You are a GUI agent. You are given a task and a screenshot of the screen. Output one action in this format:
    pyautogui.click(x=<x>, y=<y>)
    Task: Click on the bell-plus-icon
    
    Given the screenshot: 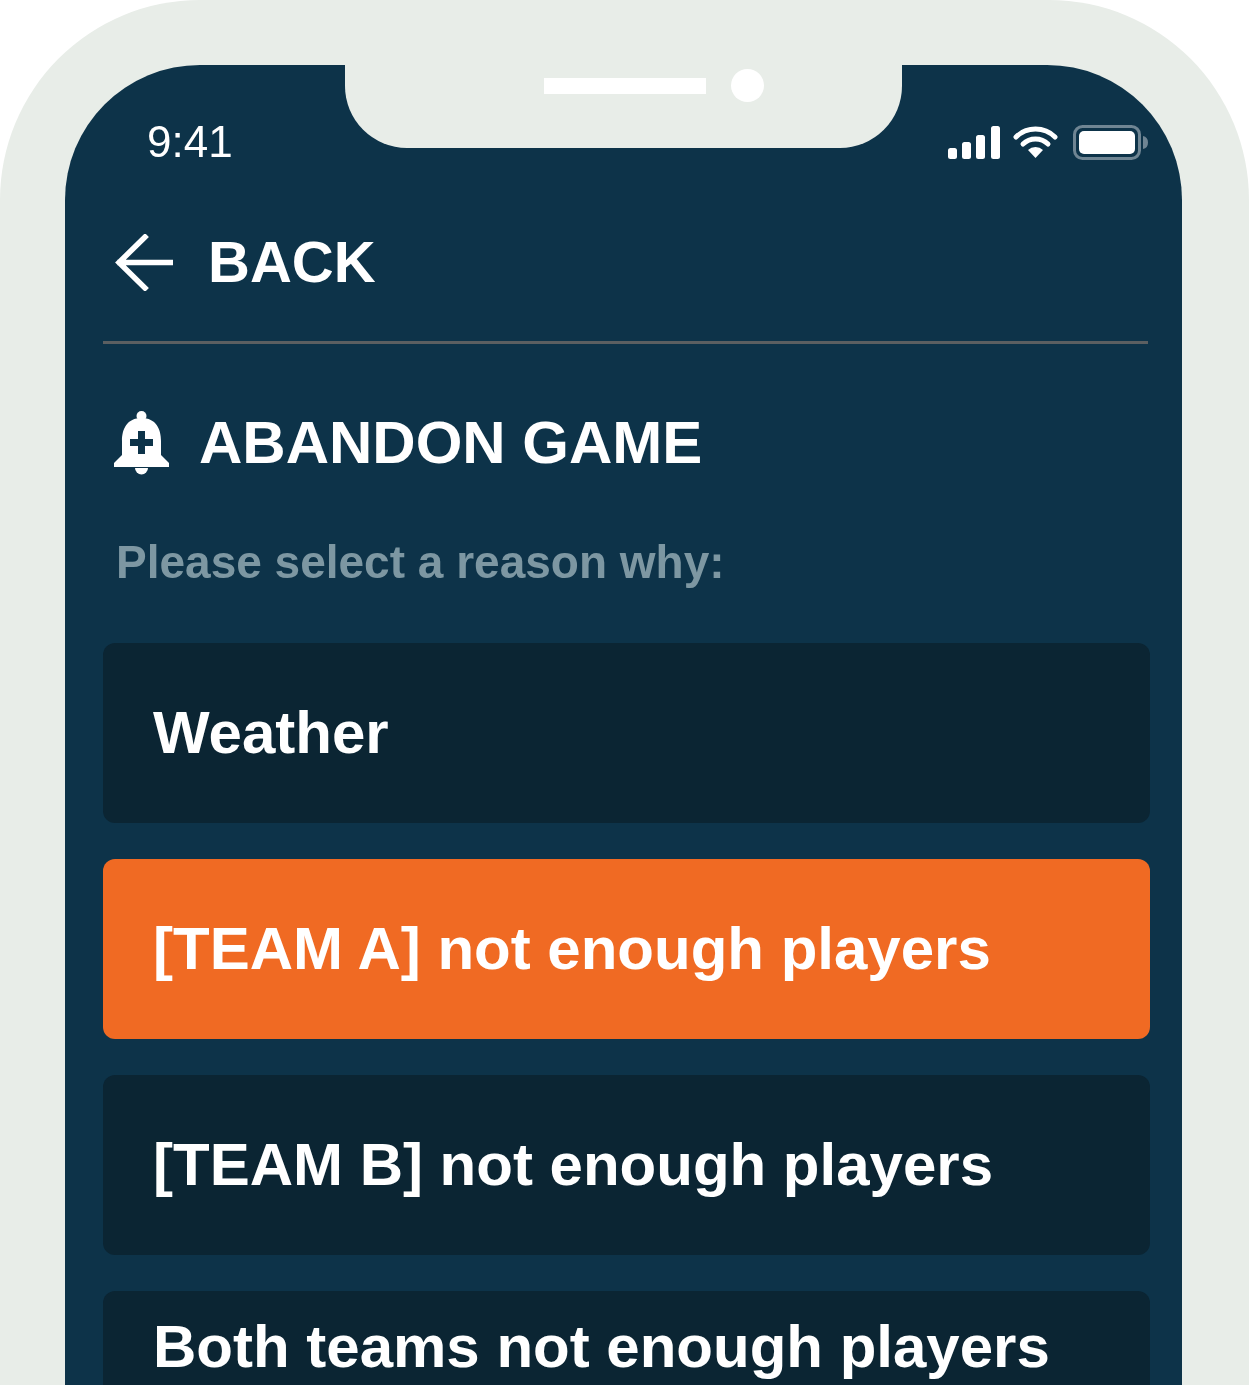 What is the action you would take?
    pyautogui.click(x=141, y=443)
    